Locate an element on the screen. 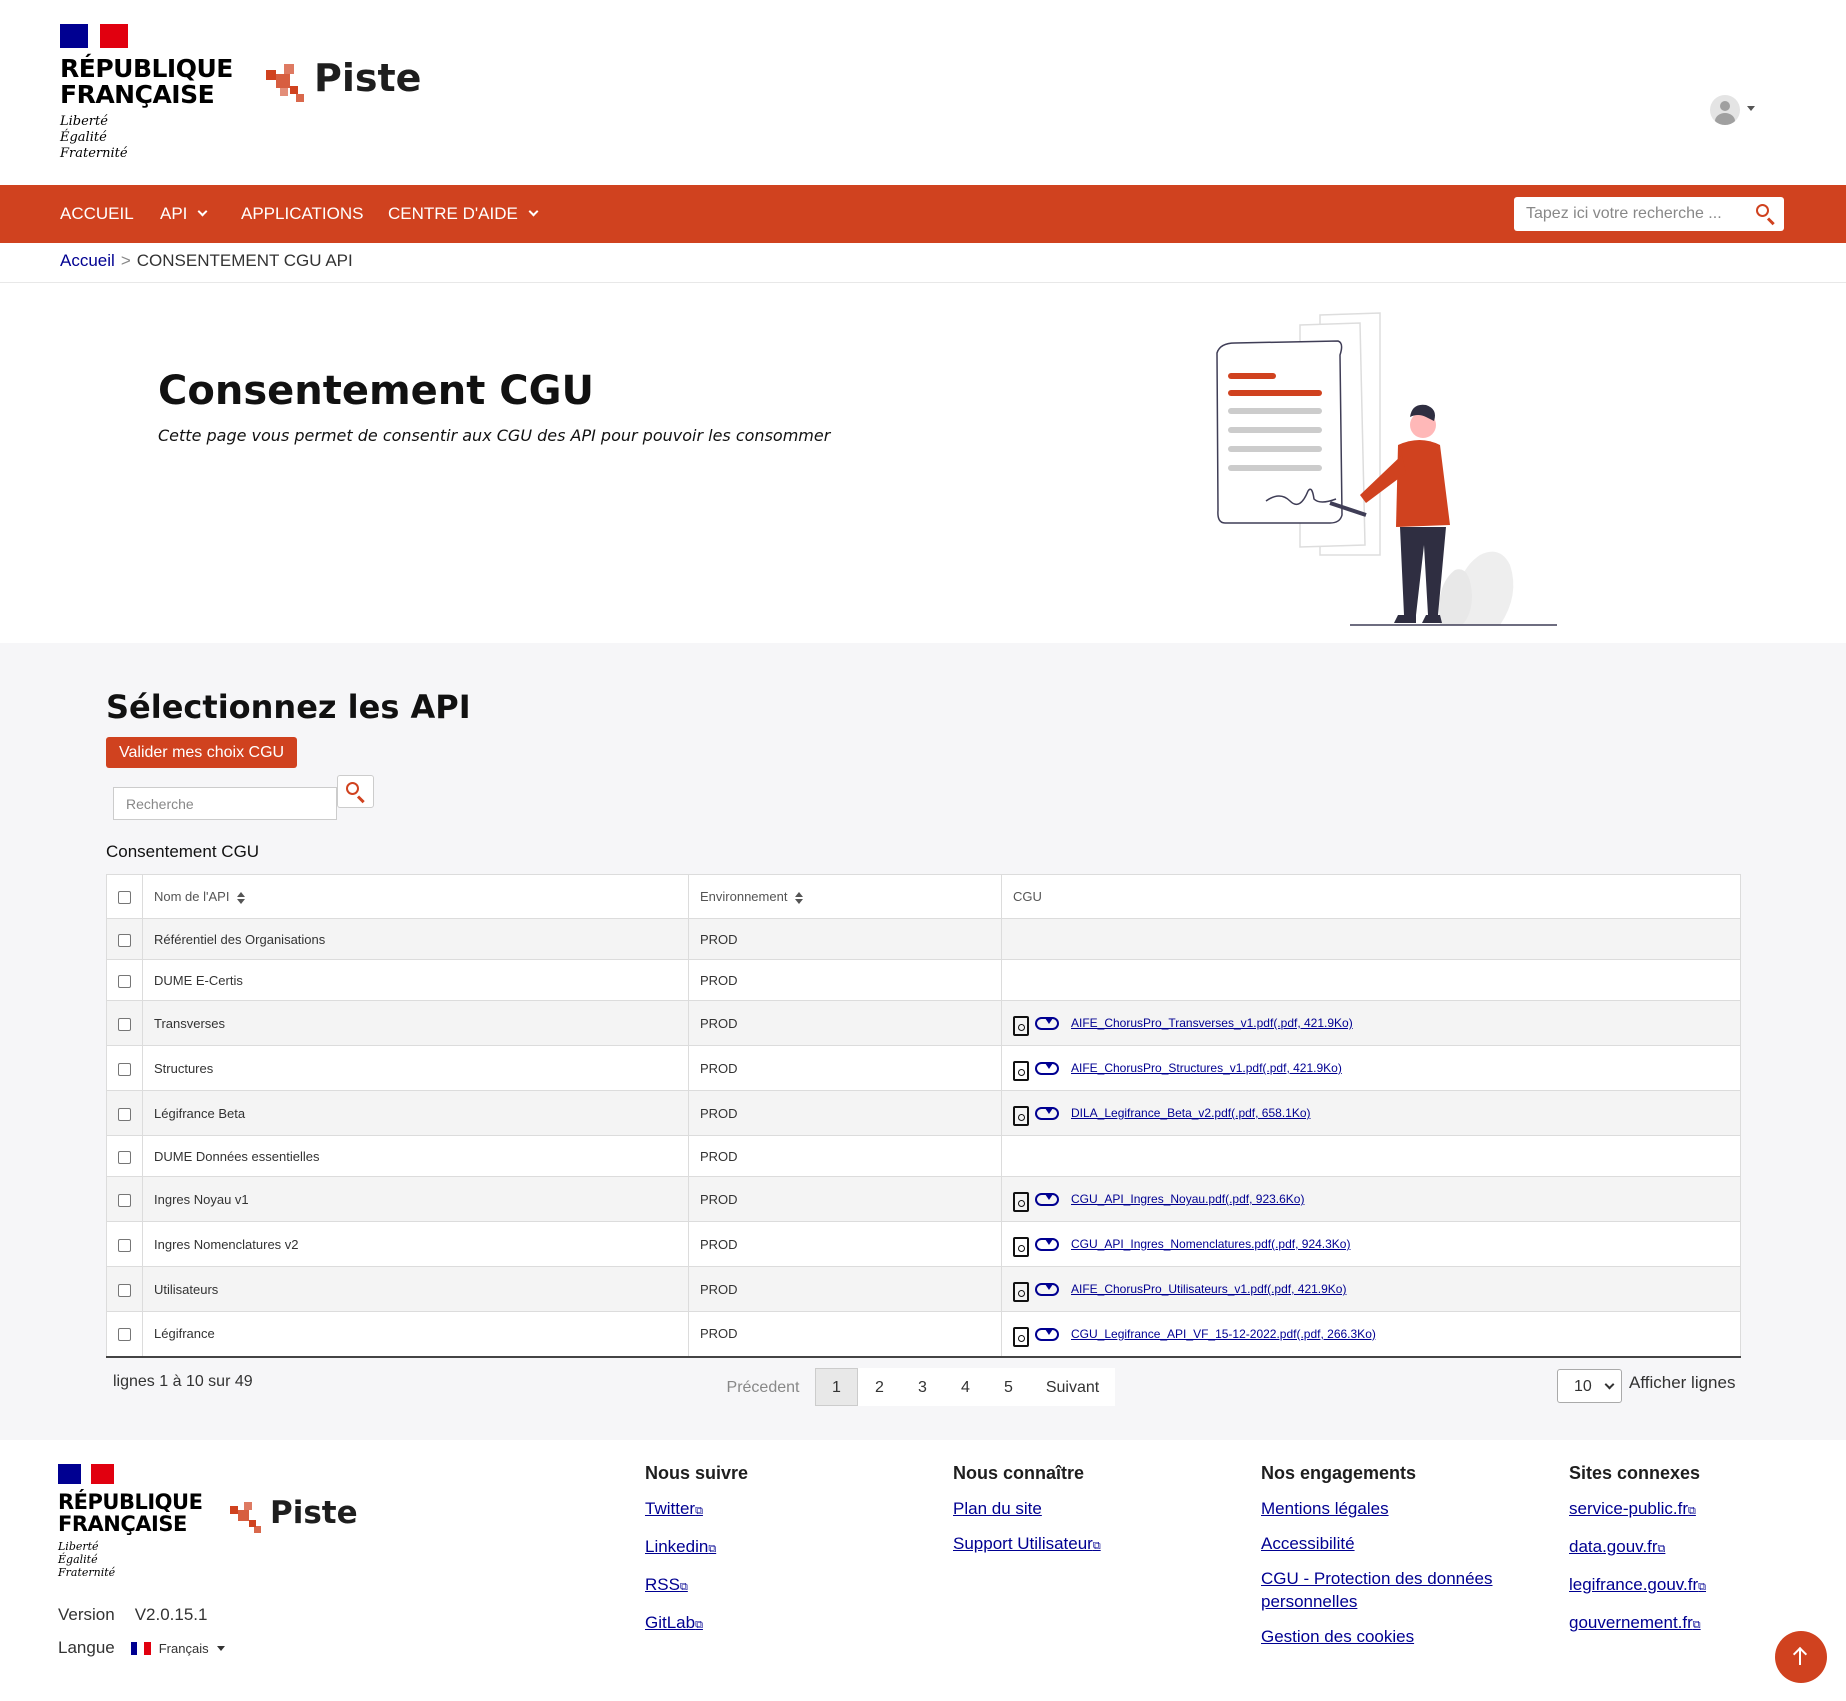  footer-piste-logo: Piste is located at coordinates (294, 1513).